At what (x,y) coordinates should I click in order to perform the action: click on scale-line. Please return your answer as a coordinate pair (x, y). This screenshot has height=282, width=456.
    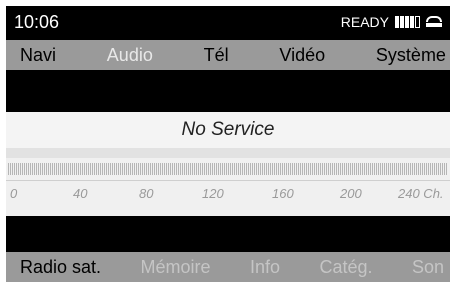
    Looking at the image, I should click on (228, 180).